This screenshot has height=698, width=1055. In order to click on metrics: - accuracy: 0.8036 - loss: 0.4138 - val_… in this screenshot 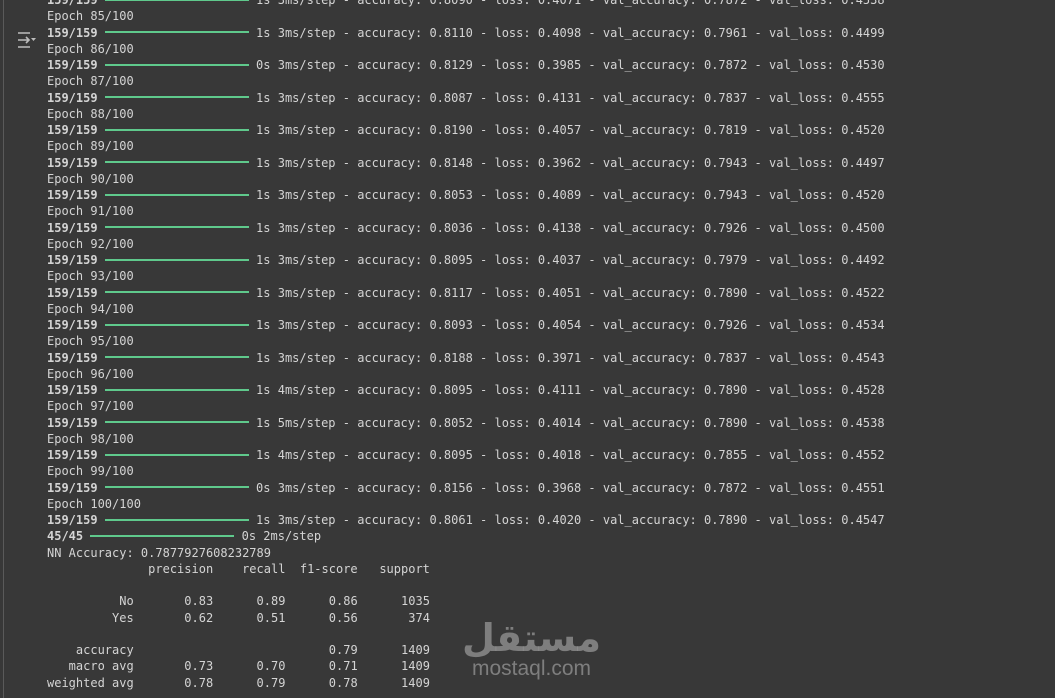, I will do `click(610, 227)`.